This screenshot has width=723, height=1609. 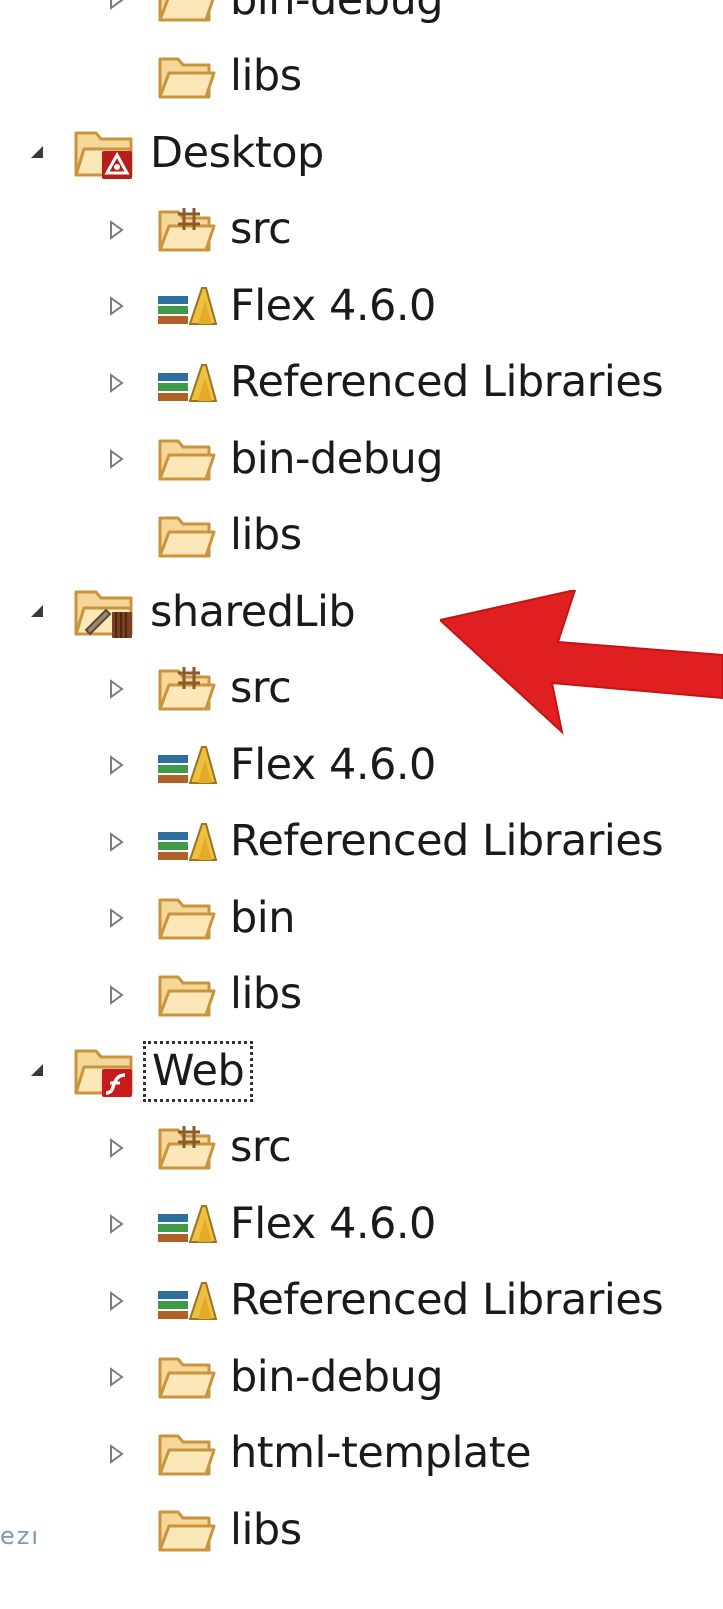 I want to click on watermark: ezı, so click(x=20, y=1536).